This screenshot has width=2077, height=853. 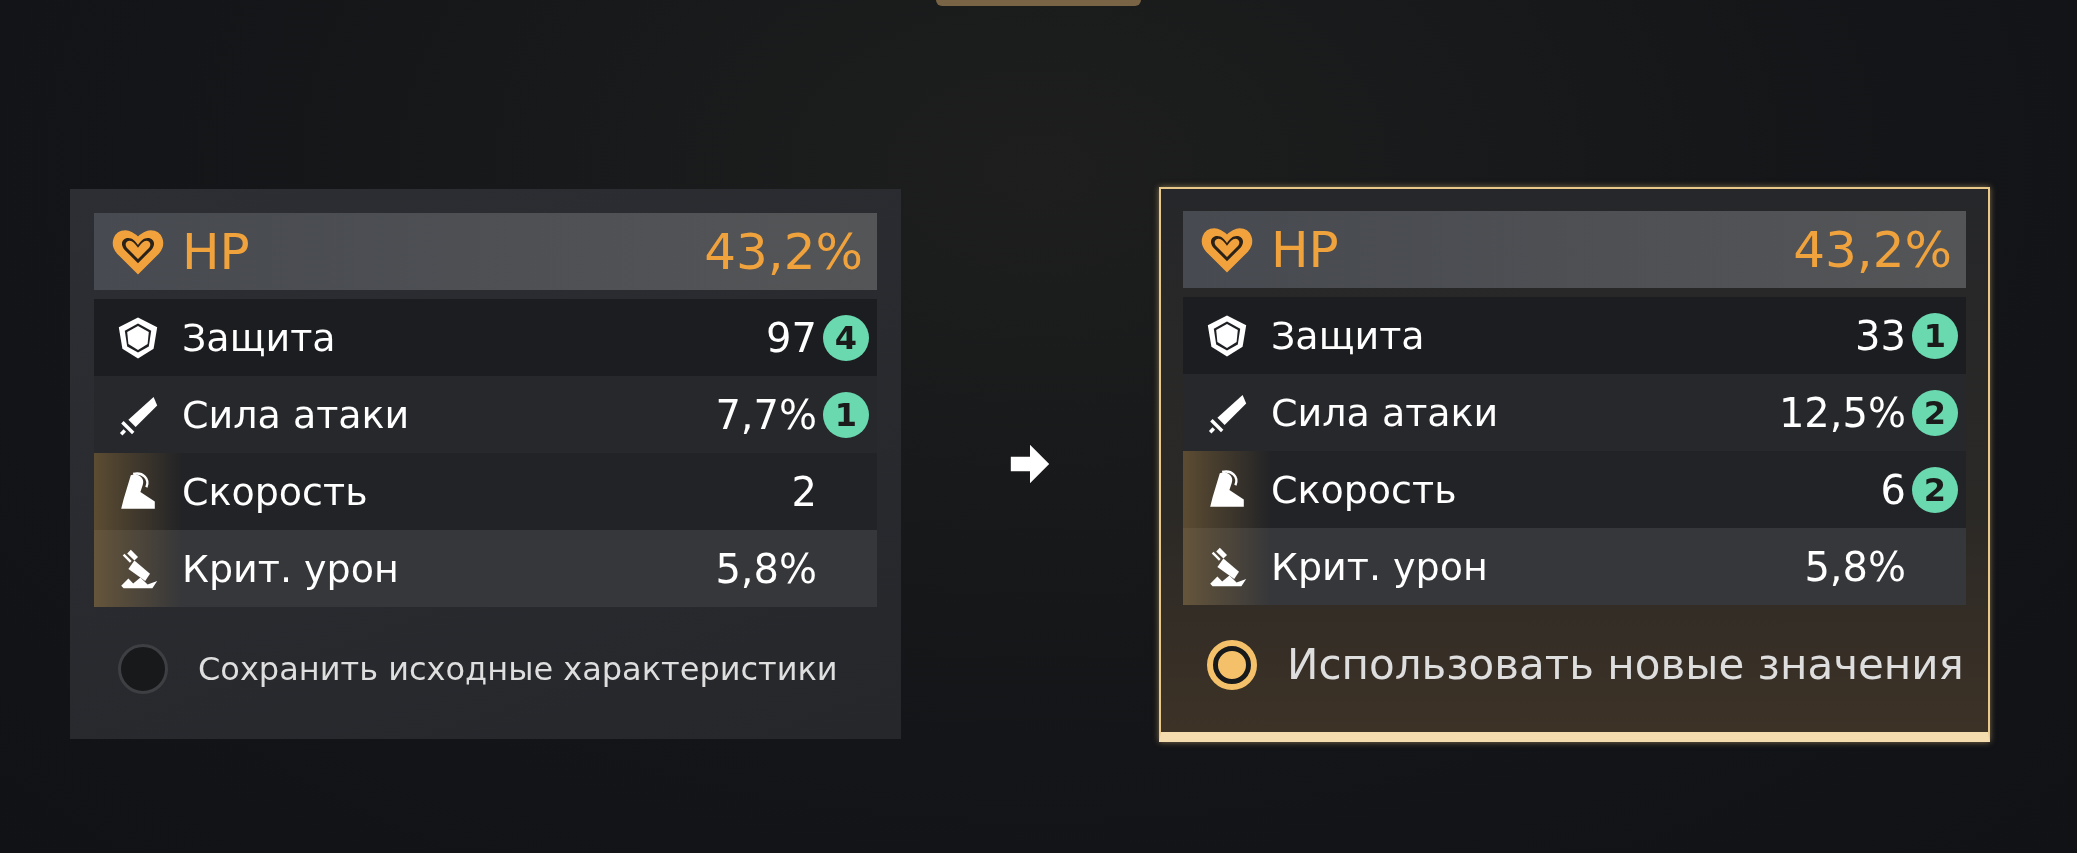 I want to click on stat-value: 97, so click(x=791, y=337).